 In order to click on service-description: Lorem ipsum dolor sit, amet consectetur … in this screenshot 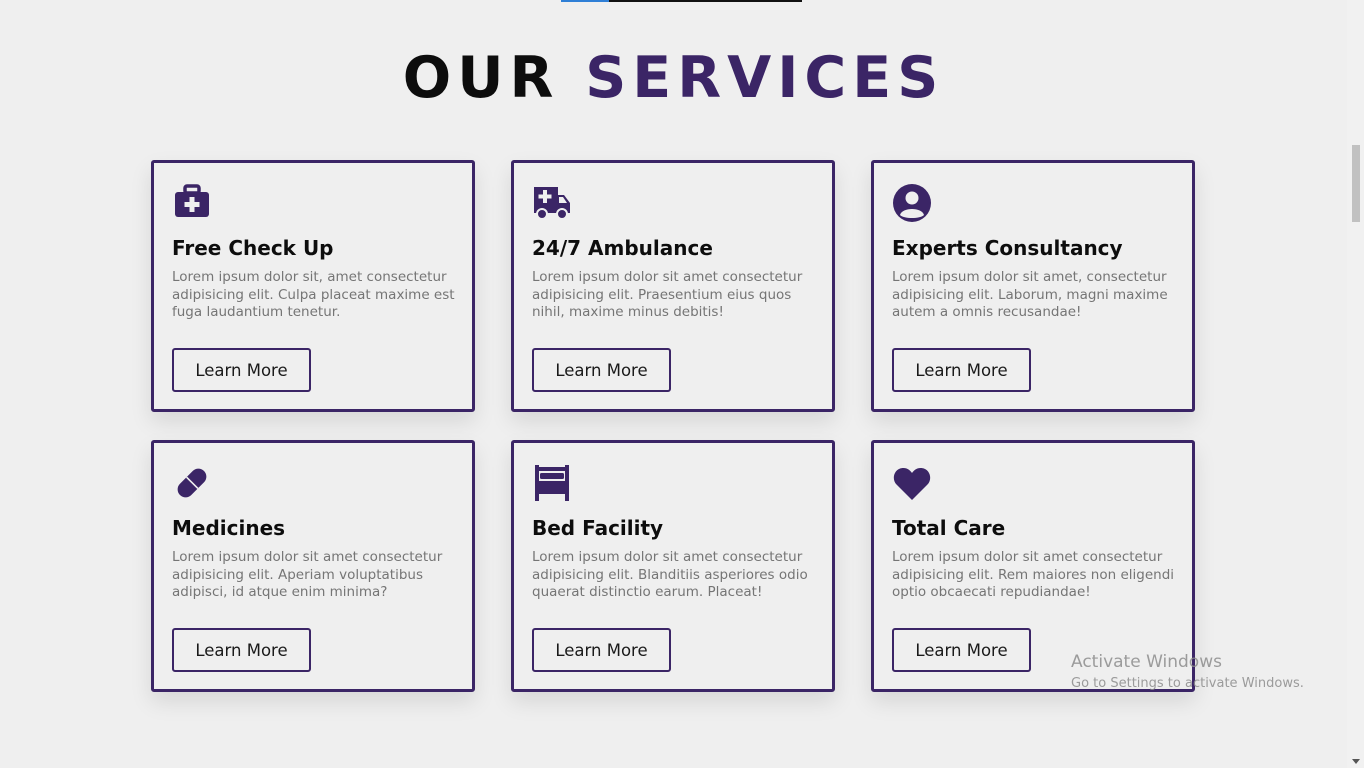, I will do `click(313, 294)`.